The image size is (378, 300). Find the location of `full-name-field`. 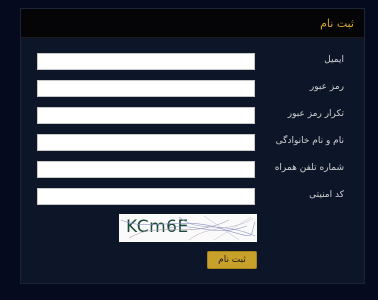

full-name-field is located at coordinates (146, 142).